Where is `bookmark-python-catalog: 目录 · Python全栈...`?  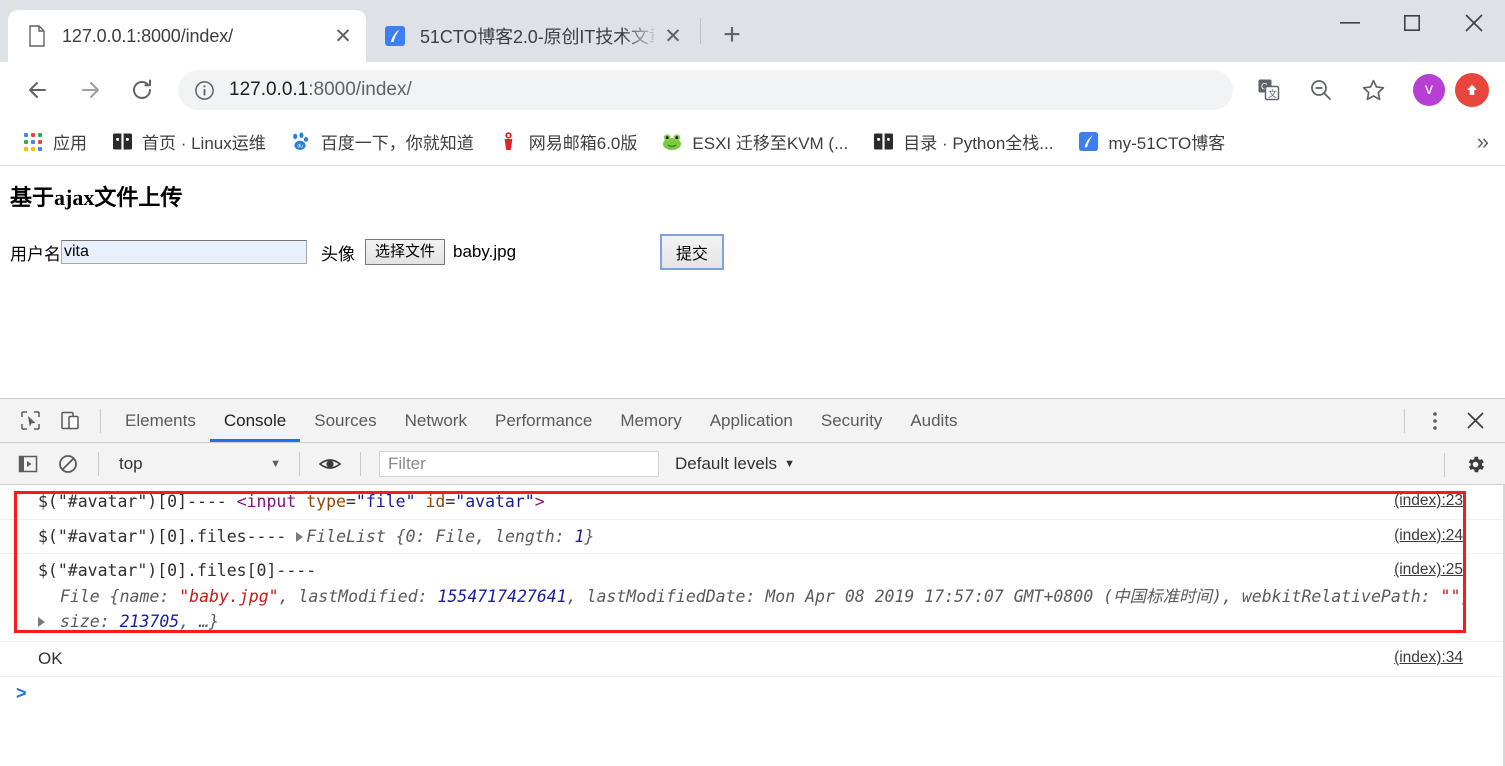
bookmark-python-catalog: 目录 · Python全栈... is located at coordinates (962, 142).